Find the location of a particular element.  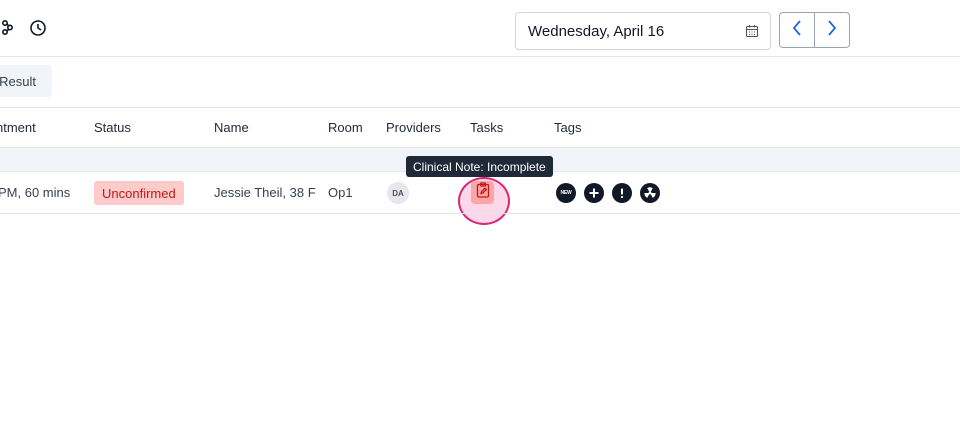

chevron-left-icon is located at coordinates (797, 30).